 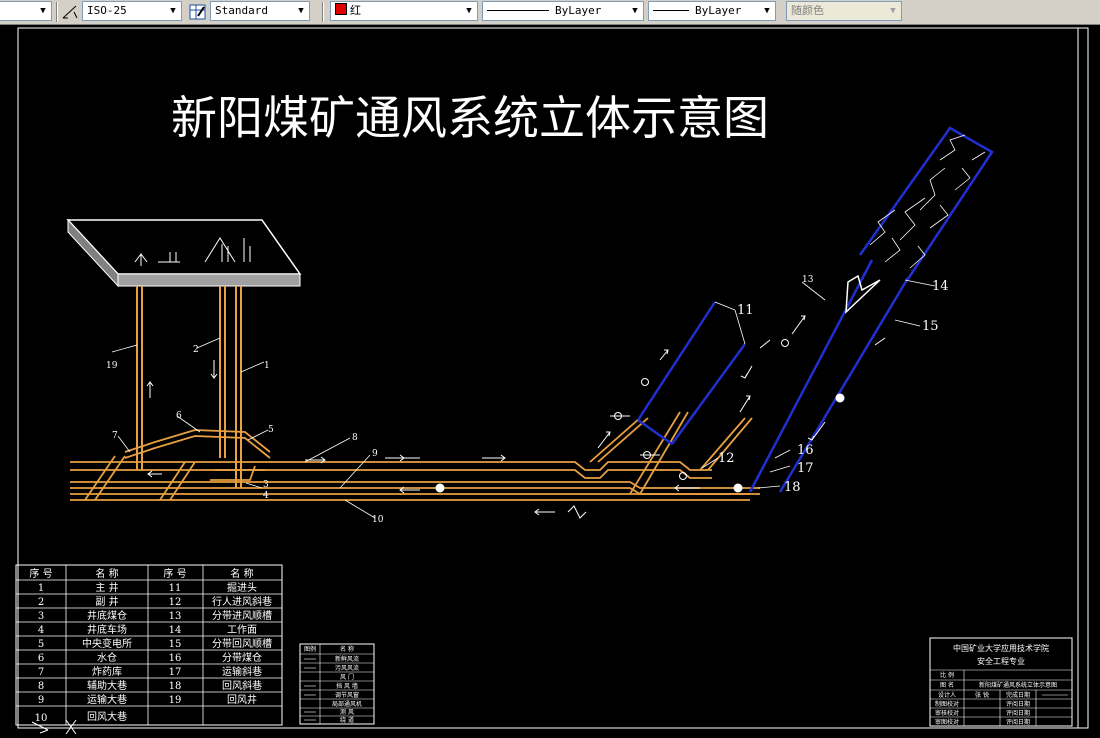 What do you see at coordinates (347, 695) in the screenshot?
I see `symbol-name: 调节风窗` at bounding box center [347, 695].